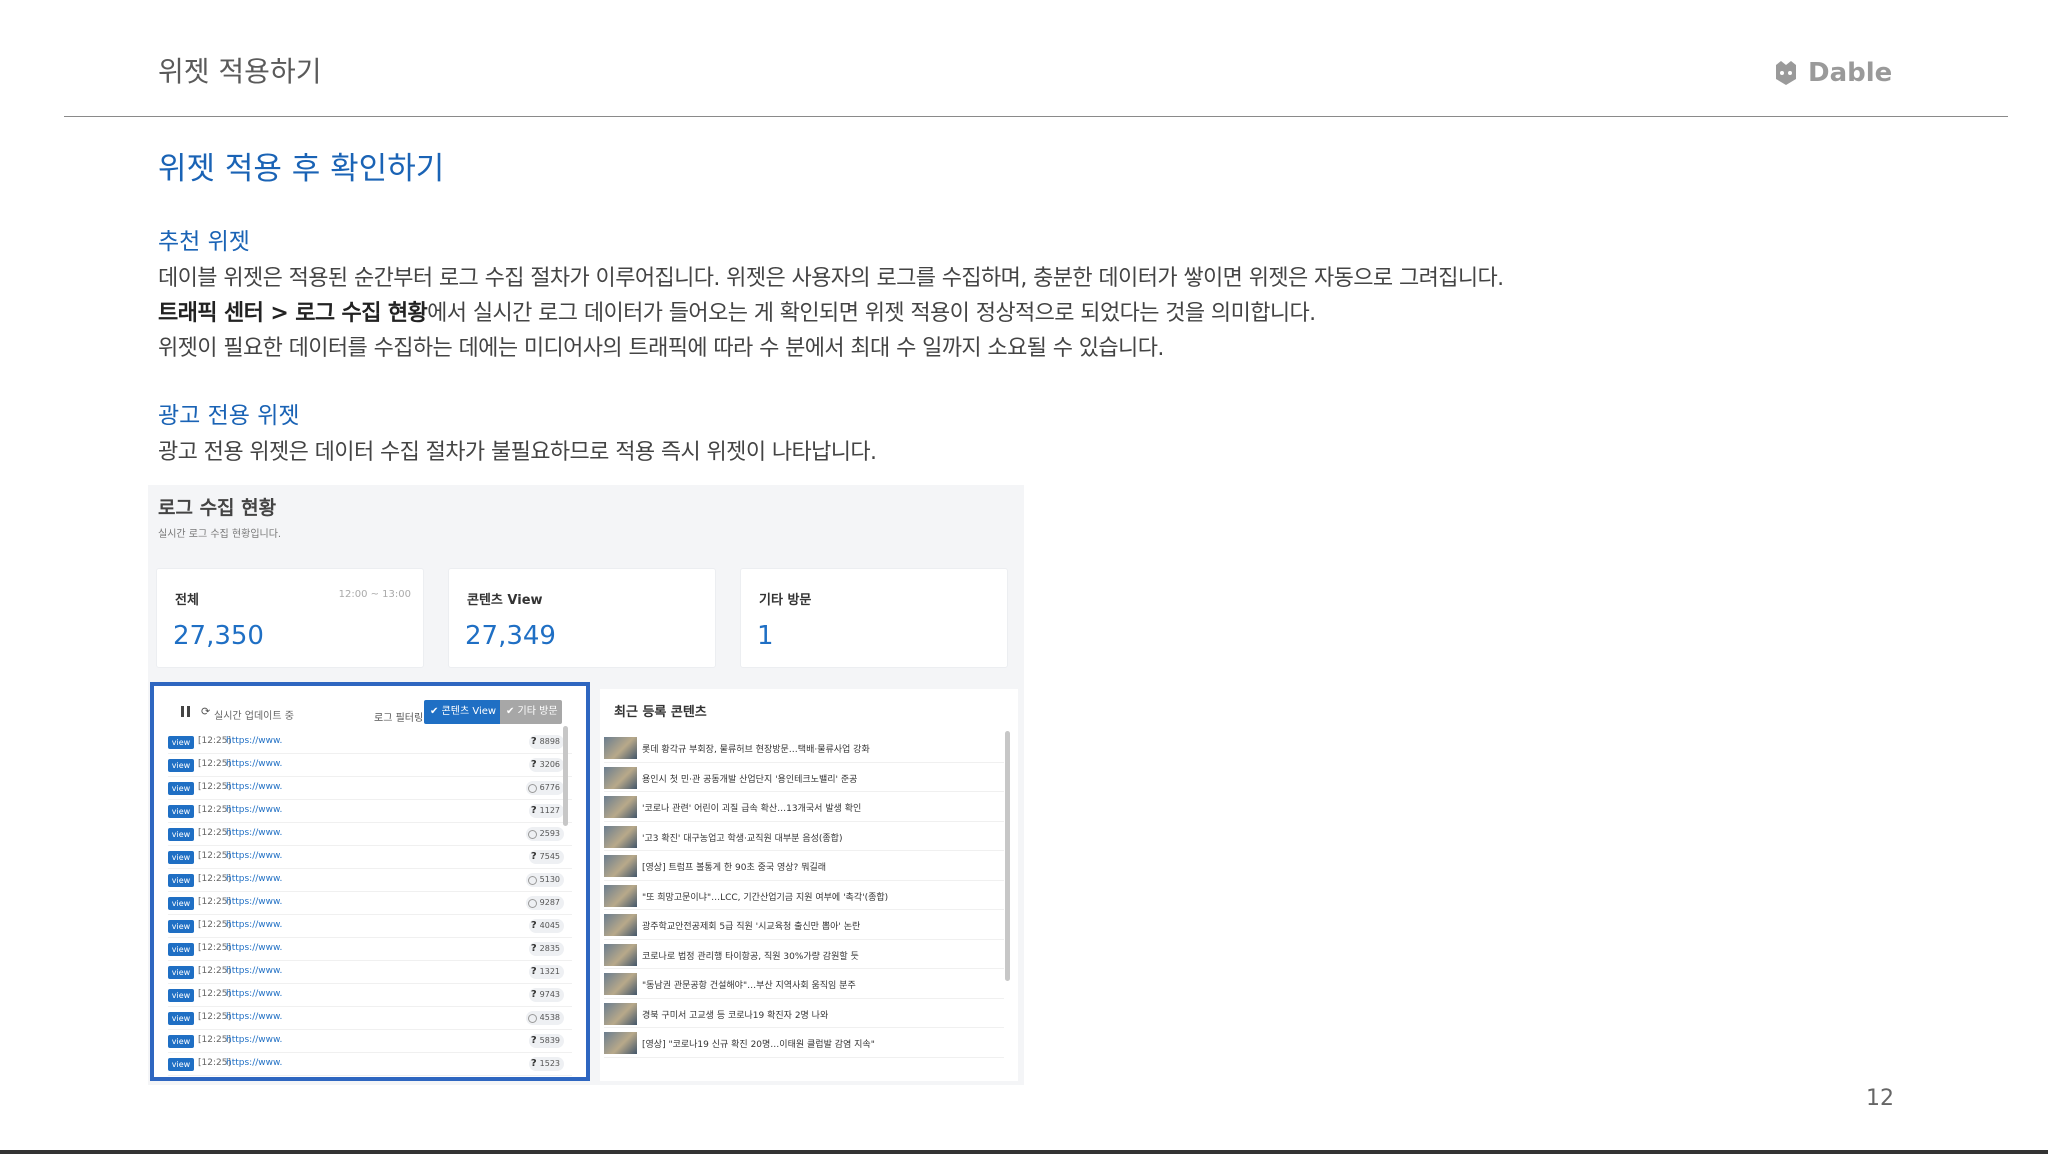 The width and height of the screenshot is (2048, 1154). I want to click on log-row: view [12:25] https://www.? 8898, so click(370, 742).